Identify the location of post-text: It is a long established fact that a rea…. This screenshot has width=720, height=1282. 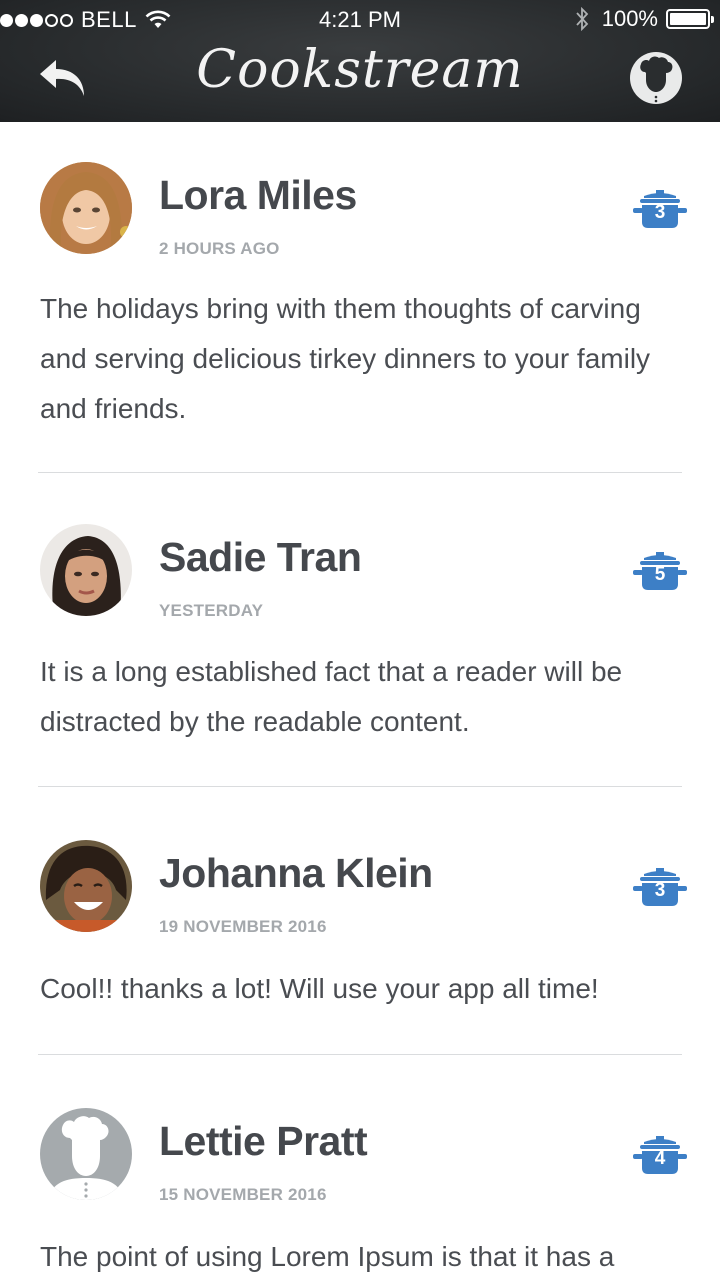
(331, 696).